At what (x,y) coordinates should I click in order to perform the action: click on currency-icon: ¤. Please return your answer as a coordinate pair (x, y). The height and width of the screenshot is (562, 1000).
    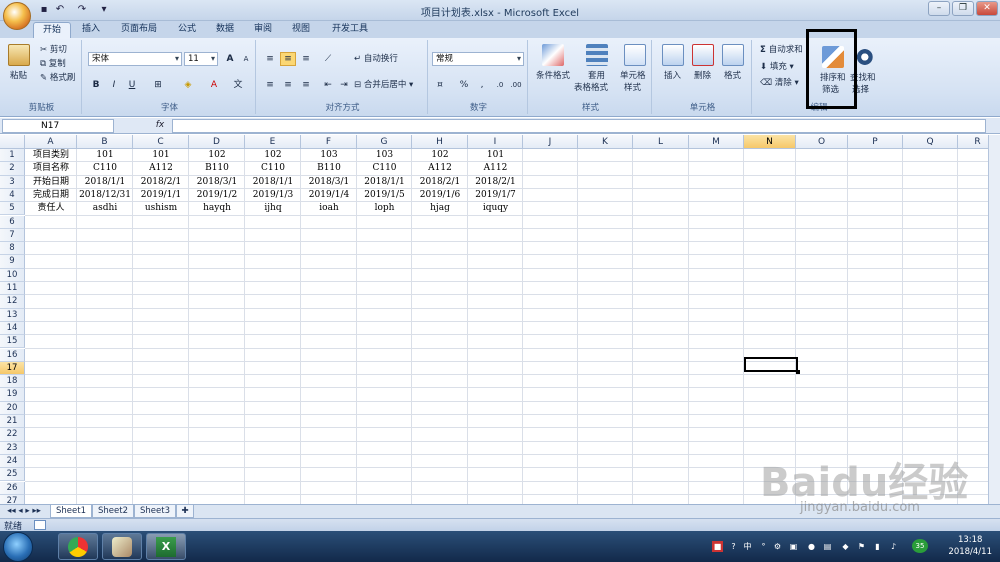
    Looking at the image, I should click on (440, 85).